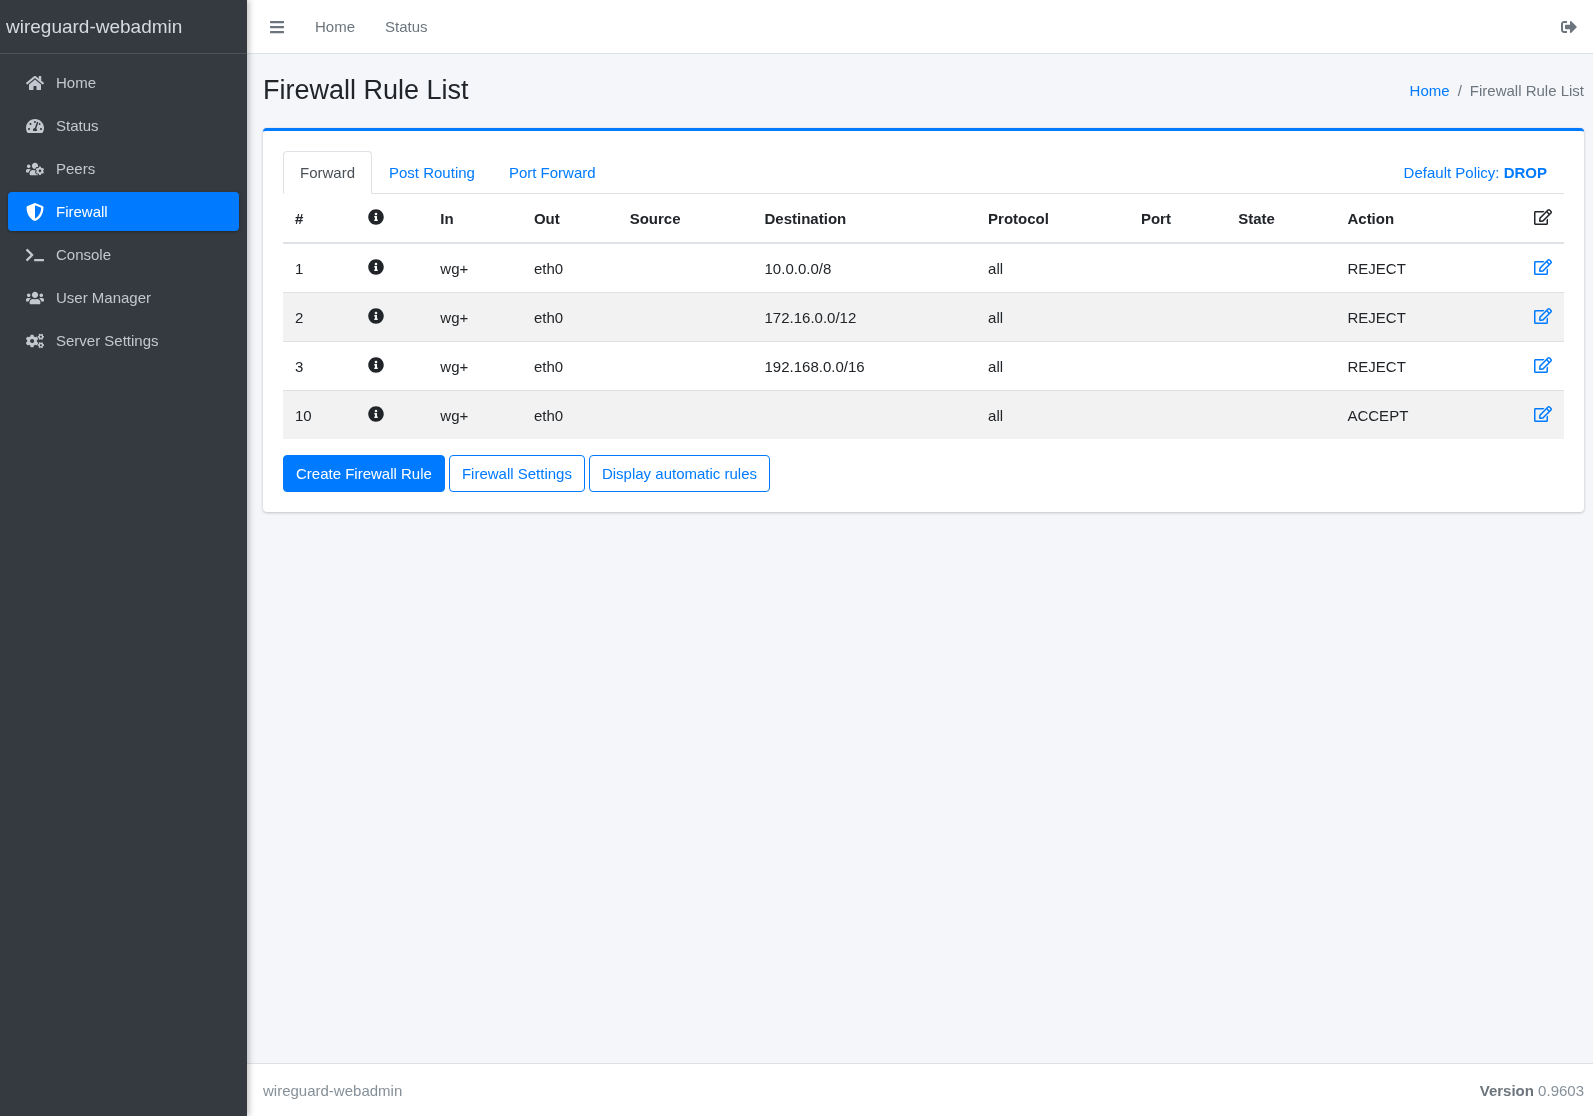 This screenshot has width=1593, height=1116. Describe the element at coordinates (123, 82) in the screenshot. I see `sidebar-item: Home` at that location.